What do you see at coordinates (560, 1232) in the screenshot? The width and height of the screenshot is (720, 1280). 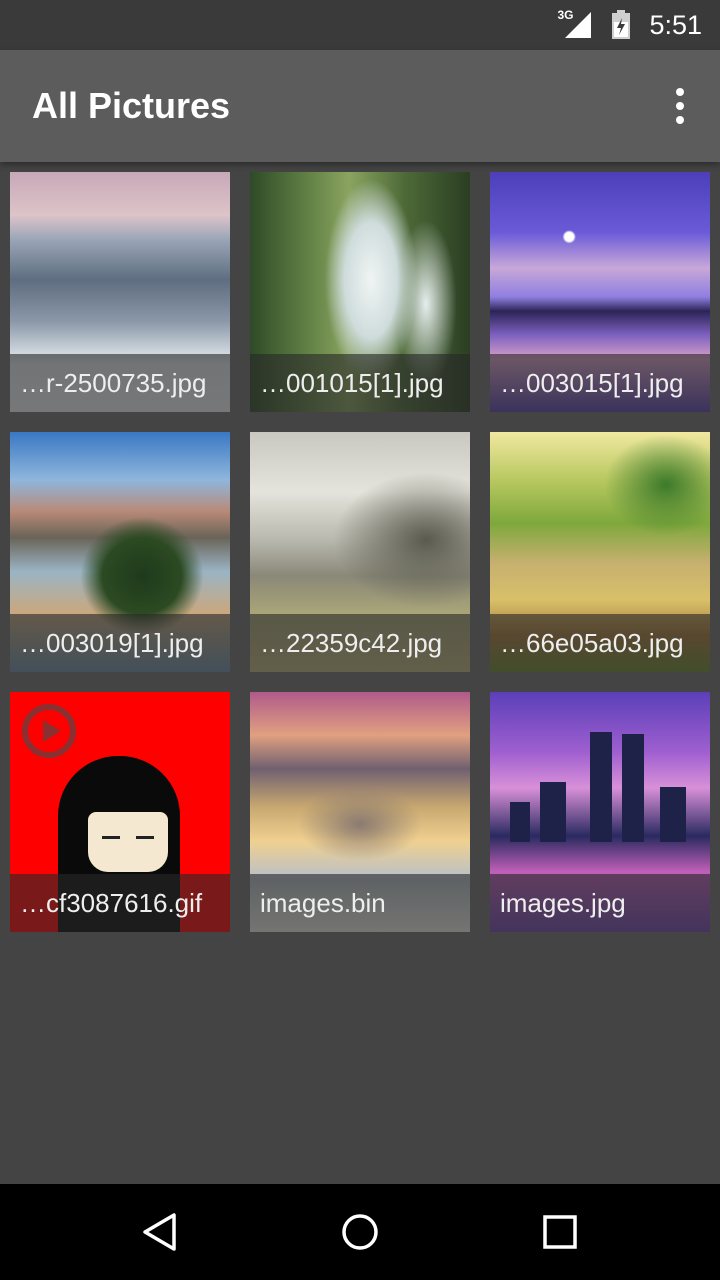 I see `recents-icon` at bounding box center [560, 1232].